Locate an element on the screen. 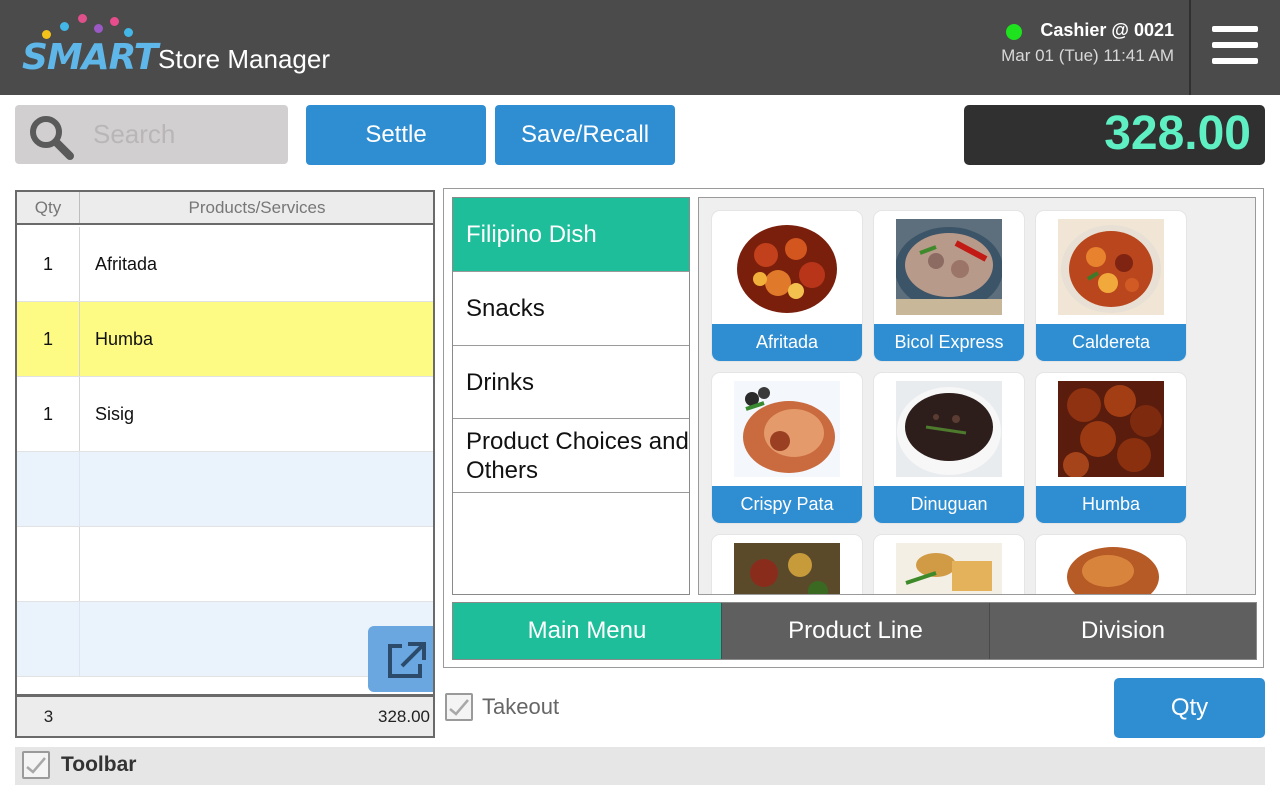 This screenshot has height=800, width=1280. category-drinks: Drinks is located at coordinates (571, 382).